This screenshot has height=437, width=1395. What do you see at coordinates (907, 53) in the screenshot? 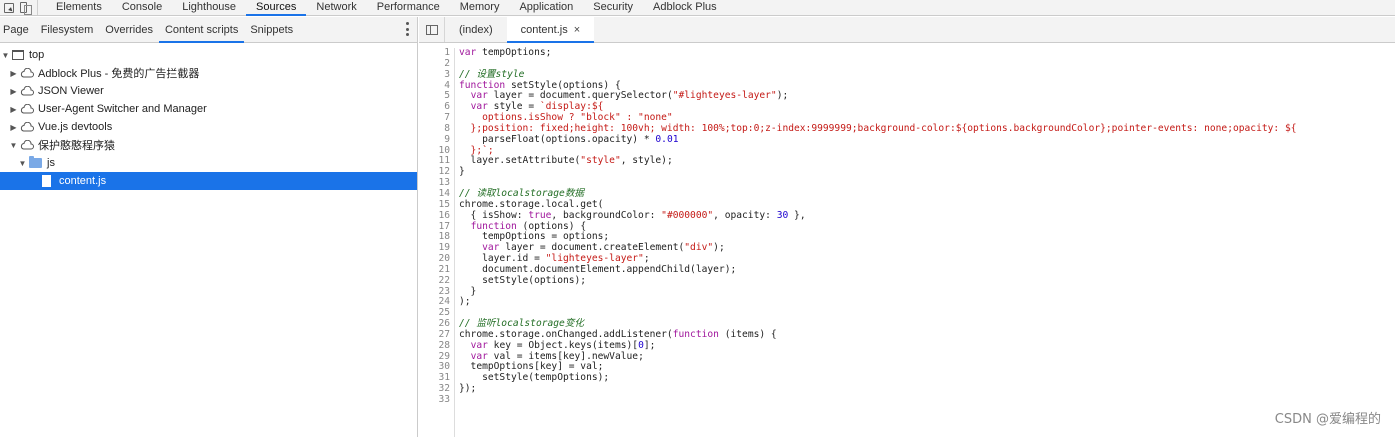
I see `code-line: 1 var tempOptions;` at bounding box center [907, 53].